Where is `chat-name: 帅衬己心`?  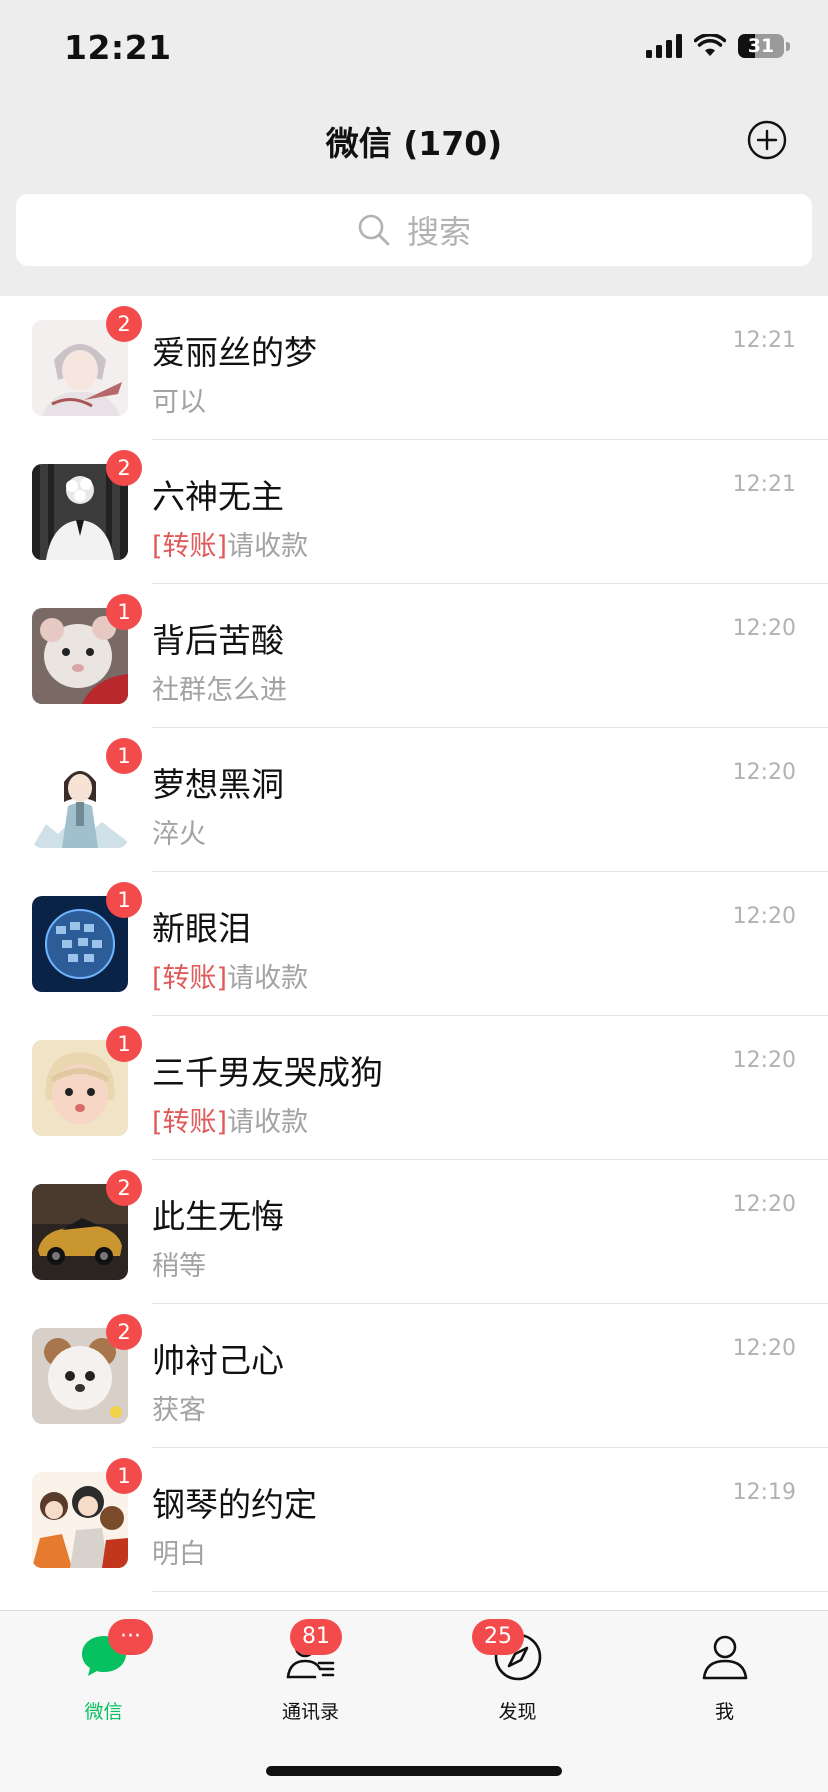
chat-name: 帅衬己心 is located at coordinates (218, 1360).